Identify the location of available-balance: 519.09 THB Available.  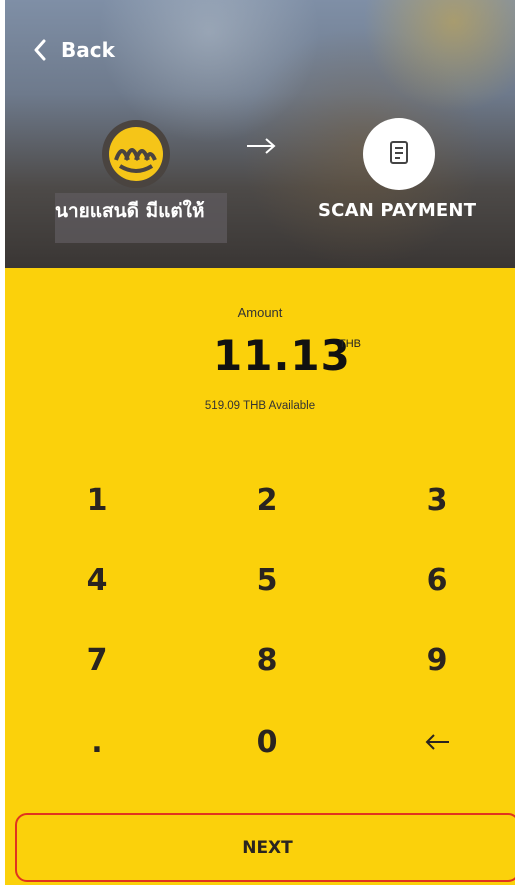
(260, 406).